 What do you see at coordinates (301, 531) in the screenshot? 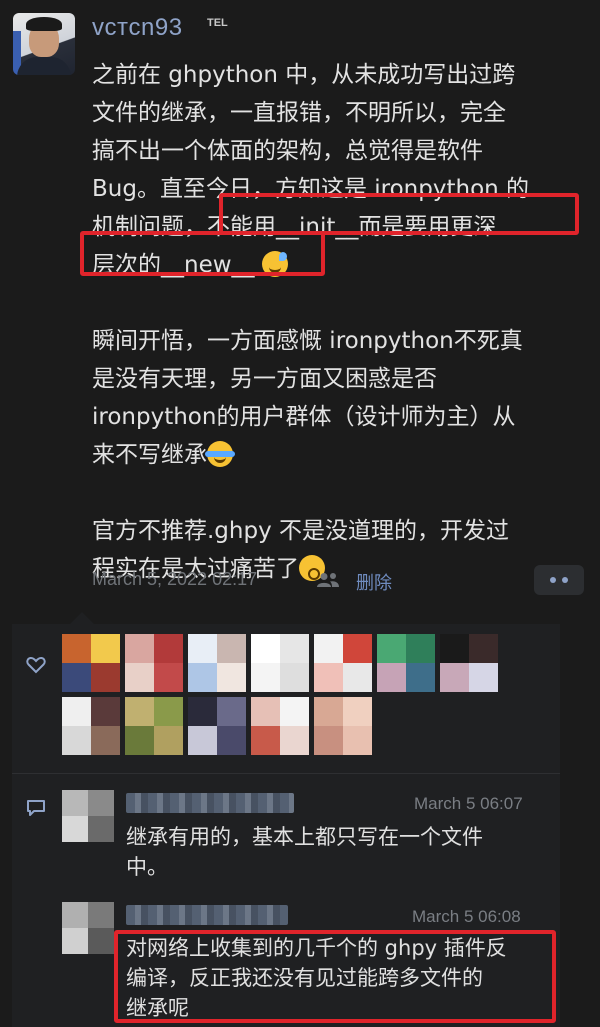
I see `post-line: 官方不推荐.ghpy 不是没道理的，开发过` at bounding box center [301, 531].